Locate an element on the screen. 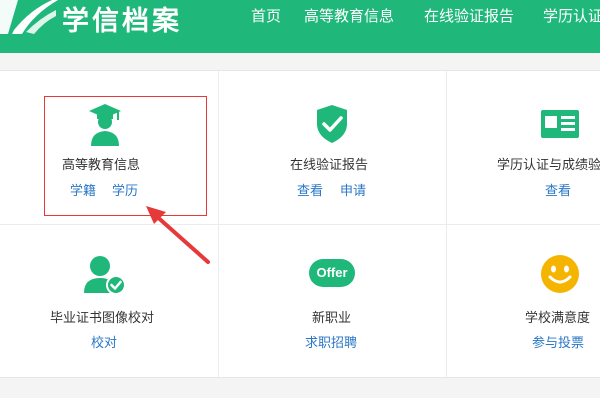 This screenshot has height=398, width=600. smiley-icon is located at coordinates (560, 274).